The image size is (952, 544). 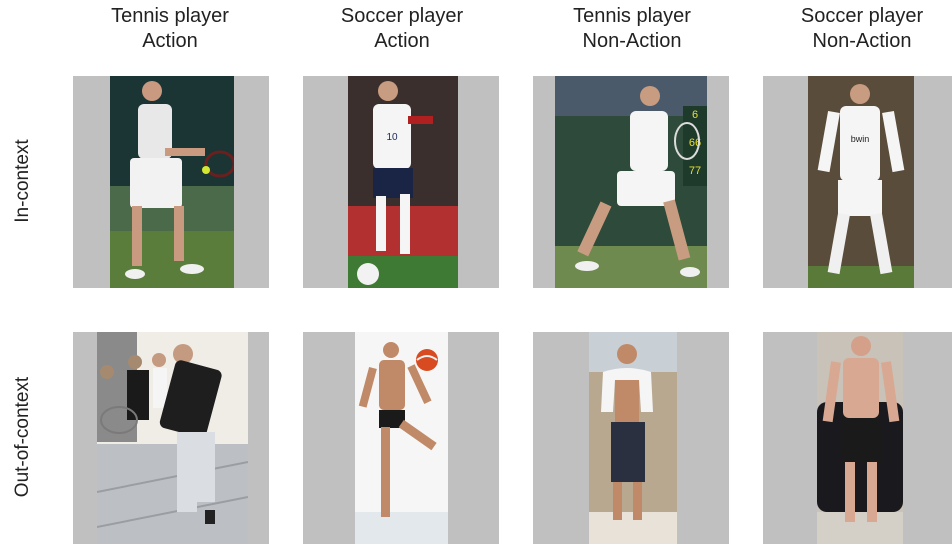 I want to click on image-panel-soccer-action-out-of-context, so click(x=401, y=438).